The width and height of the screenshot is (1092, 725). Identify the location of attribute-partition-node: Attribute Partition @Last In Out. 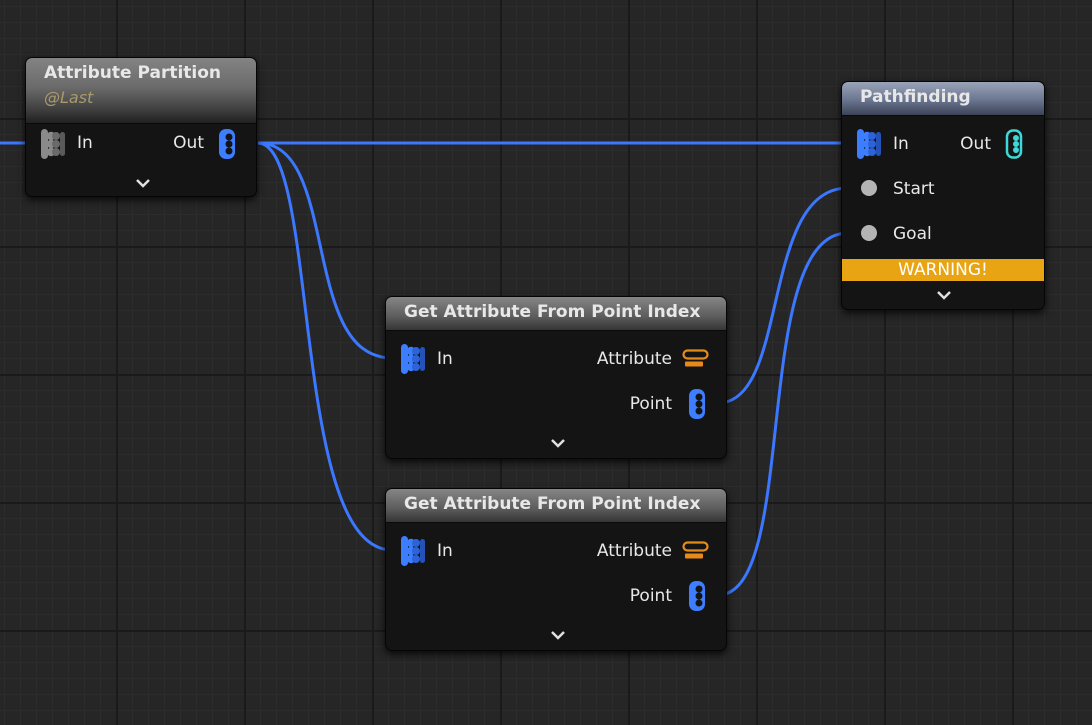
(141, 127).